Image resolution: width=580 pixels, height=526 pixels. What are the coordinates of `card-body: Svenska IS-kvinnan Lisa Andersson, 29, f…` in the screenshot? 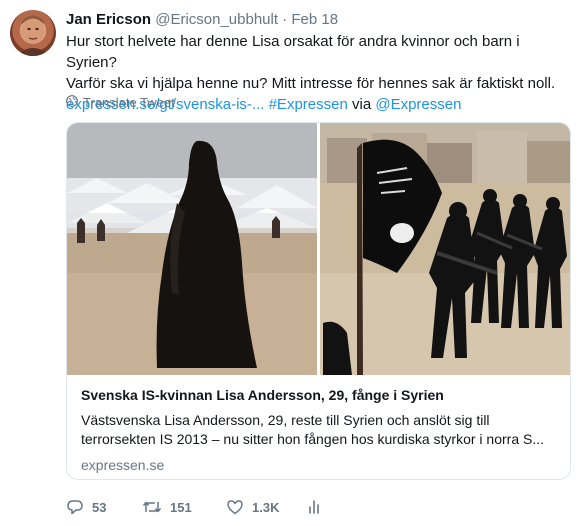 It's located at (320, 429).